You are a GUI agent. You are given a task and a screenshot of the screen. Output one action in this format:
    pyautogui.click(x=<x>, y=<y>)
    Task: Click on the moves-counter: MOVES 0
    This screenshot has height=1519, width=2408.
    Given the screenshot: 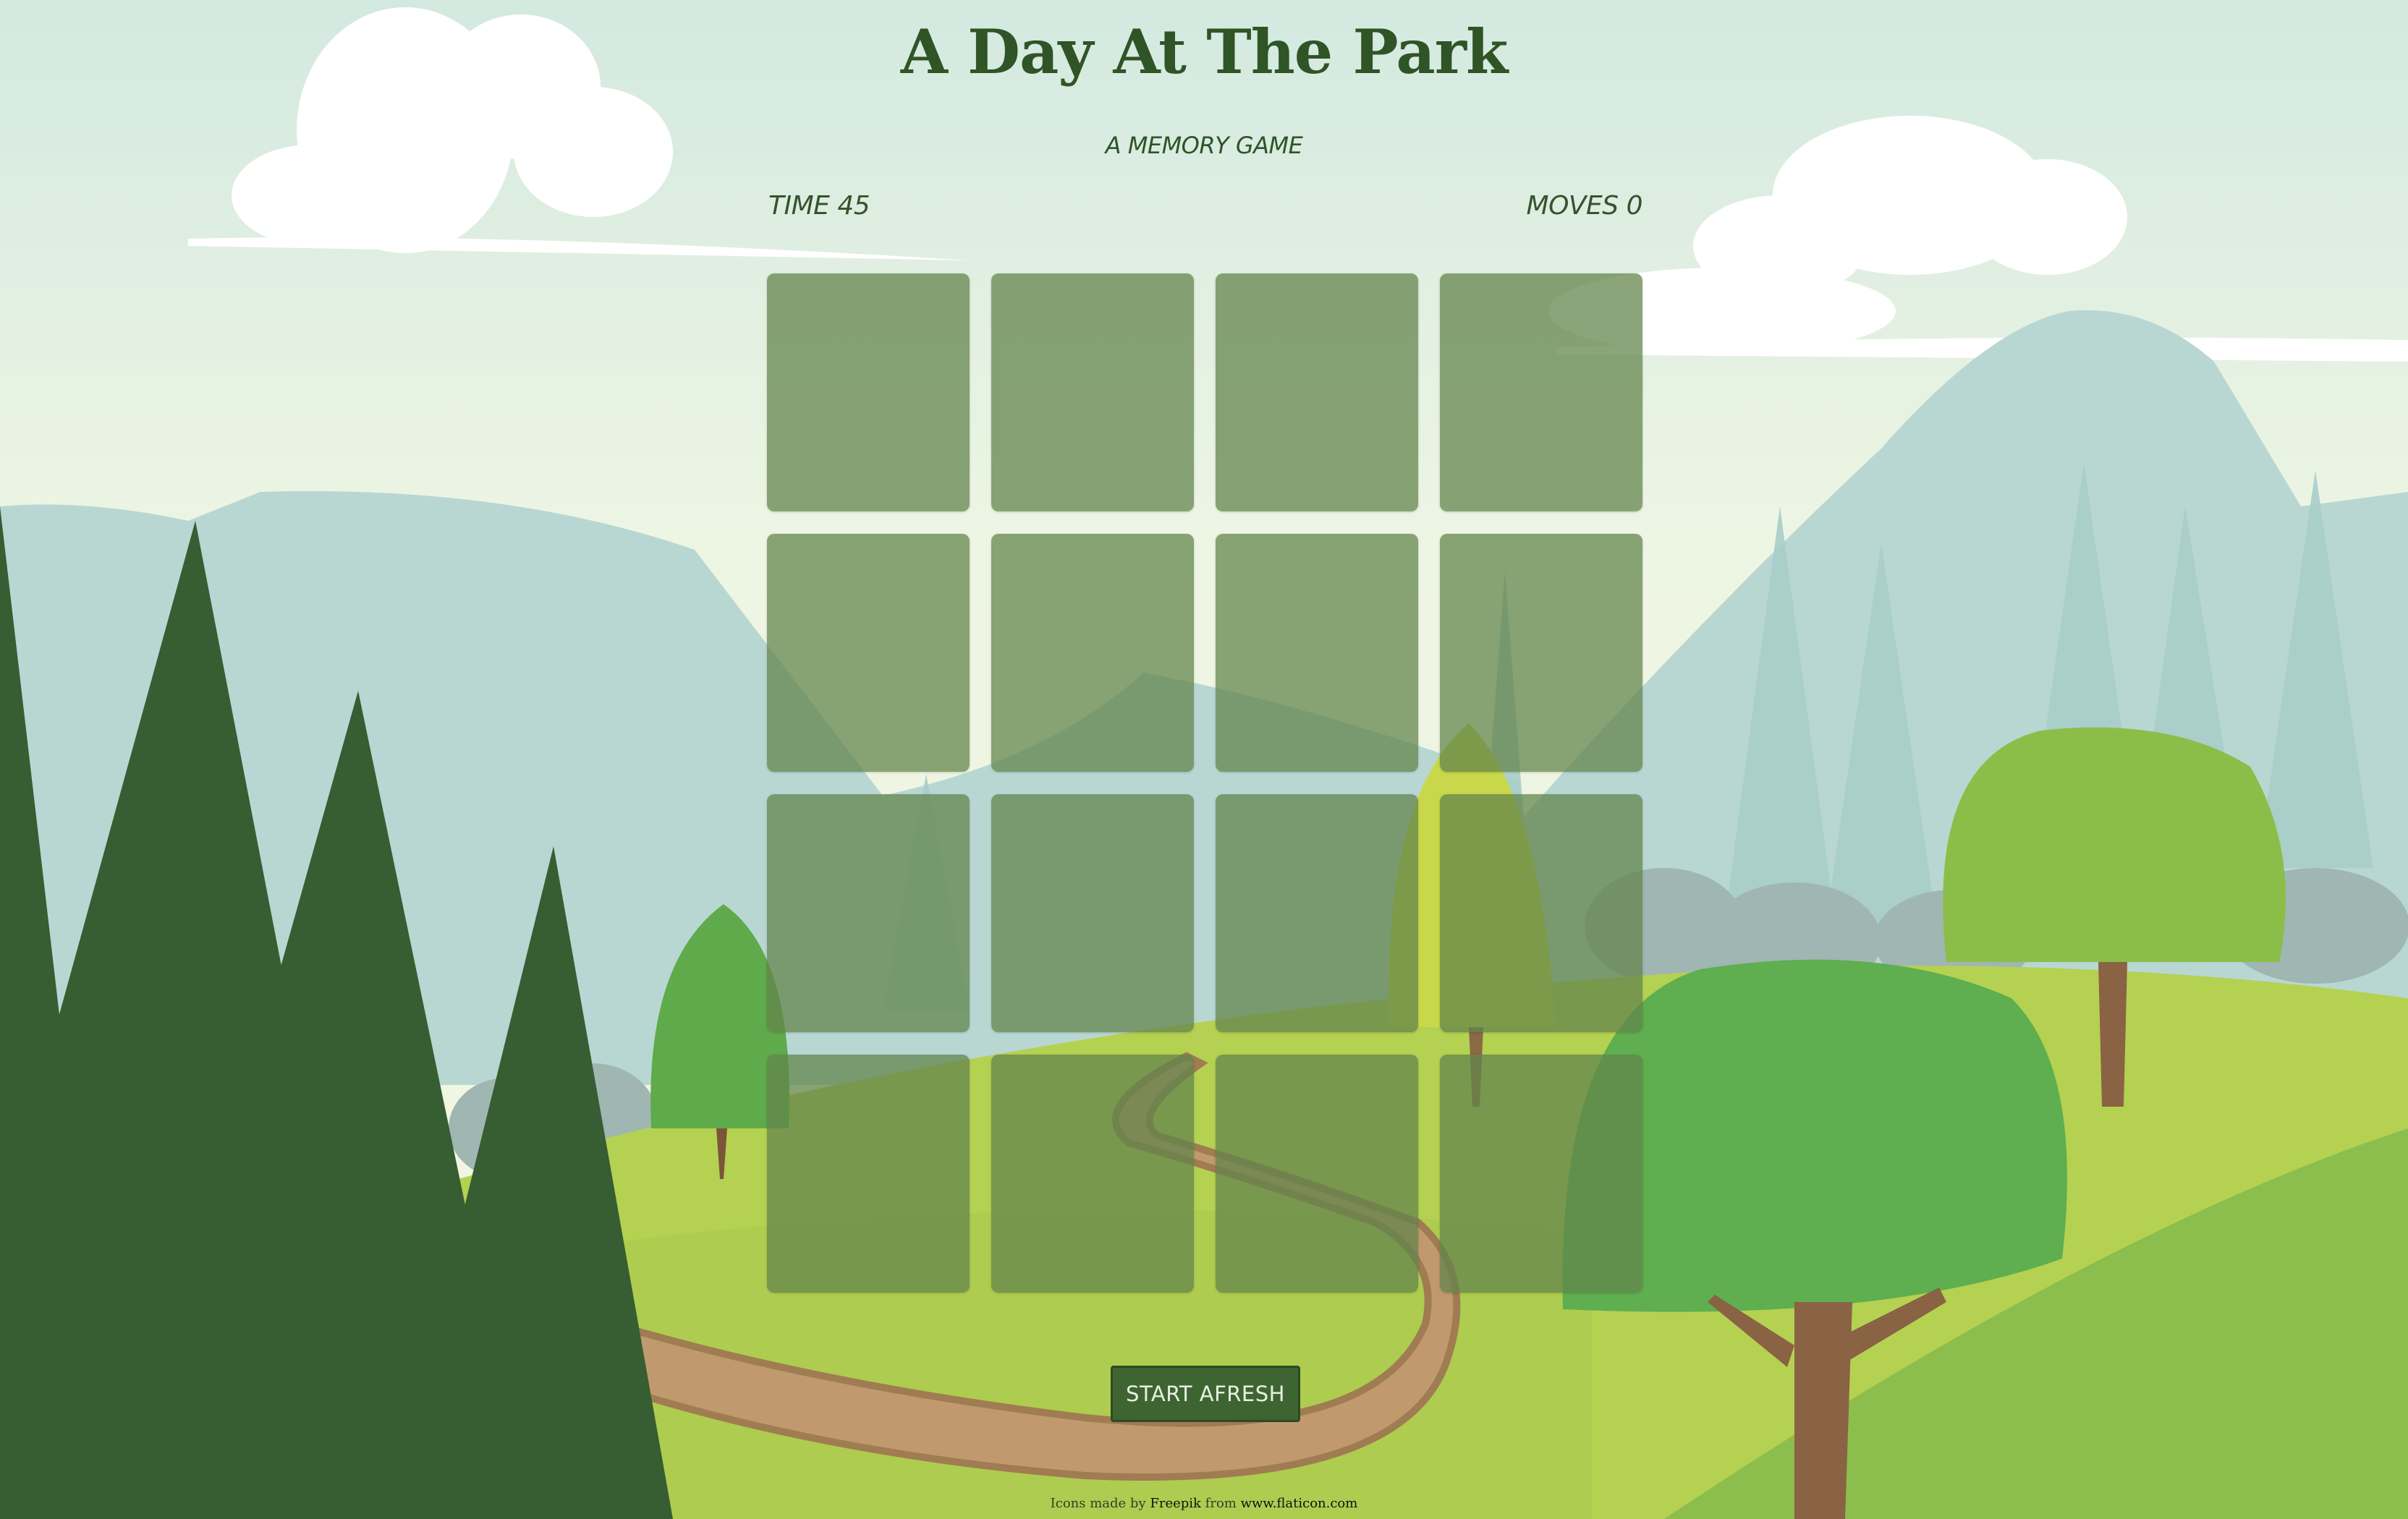 What is the action you would take?
    pyautogui.click(x=1584, y=206)
    